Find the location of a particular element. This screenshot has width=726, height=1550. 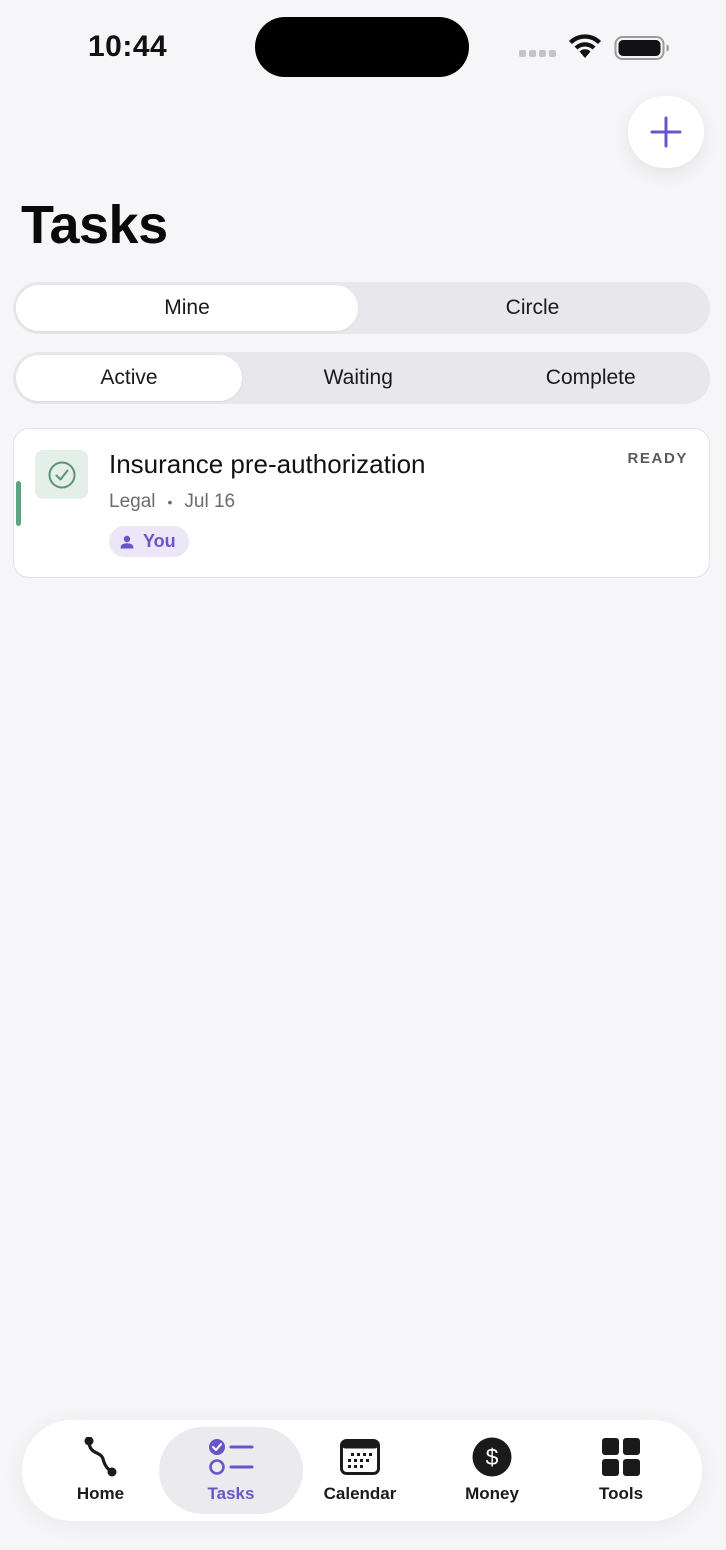

plus-icon is located at coordinates (666, 132).